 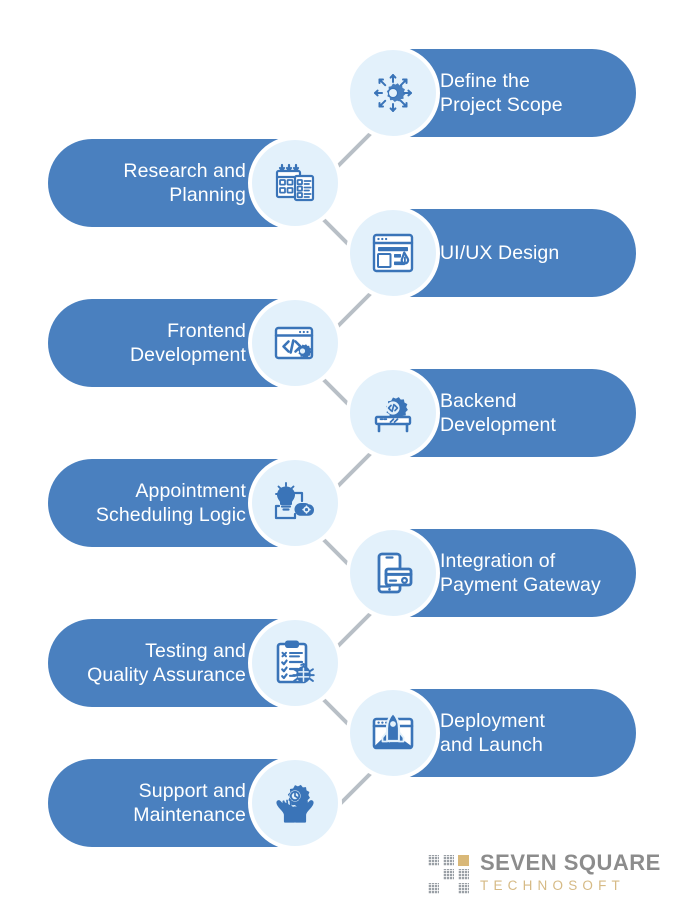 I want to click on logo-company-subtitle: TECHNOSOFT, so click(x=552, y=885).